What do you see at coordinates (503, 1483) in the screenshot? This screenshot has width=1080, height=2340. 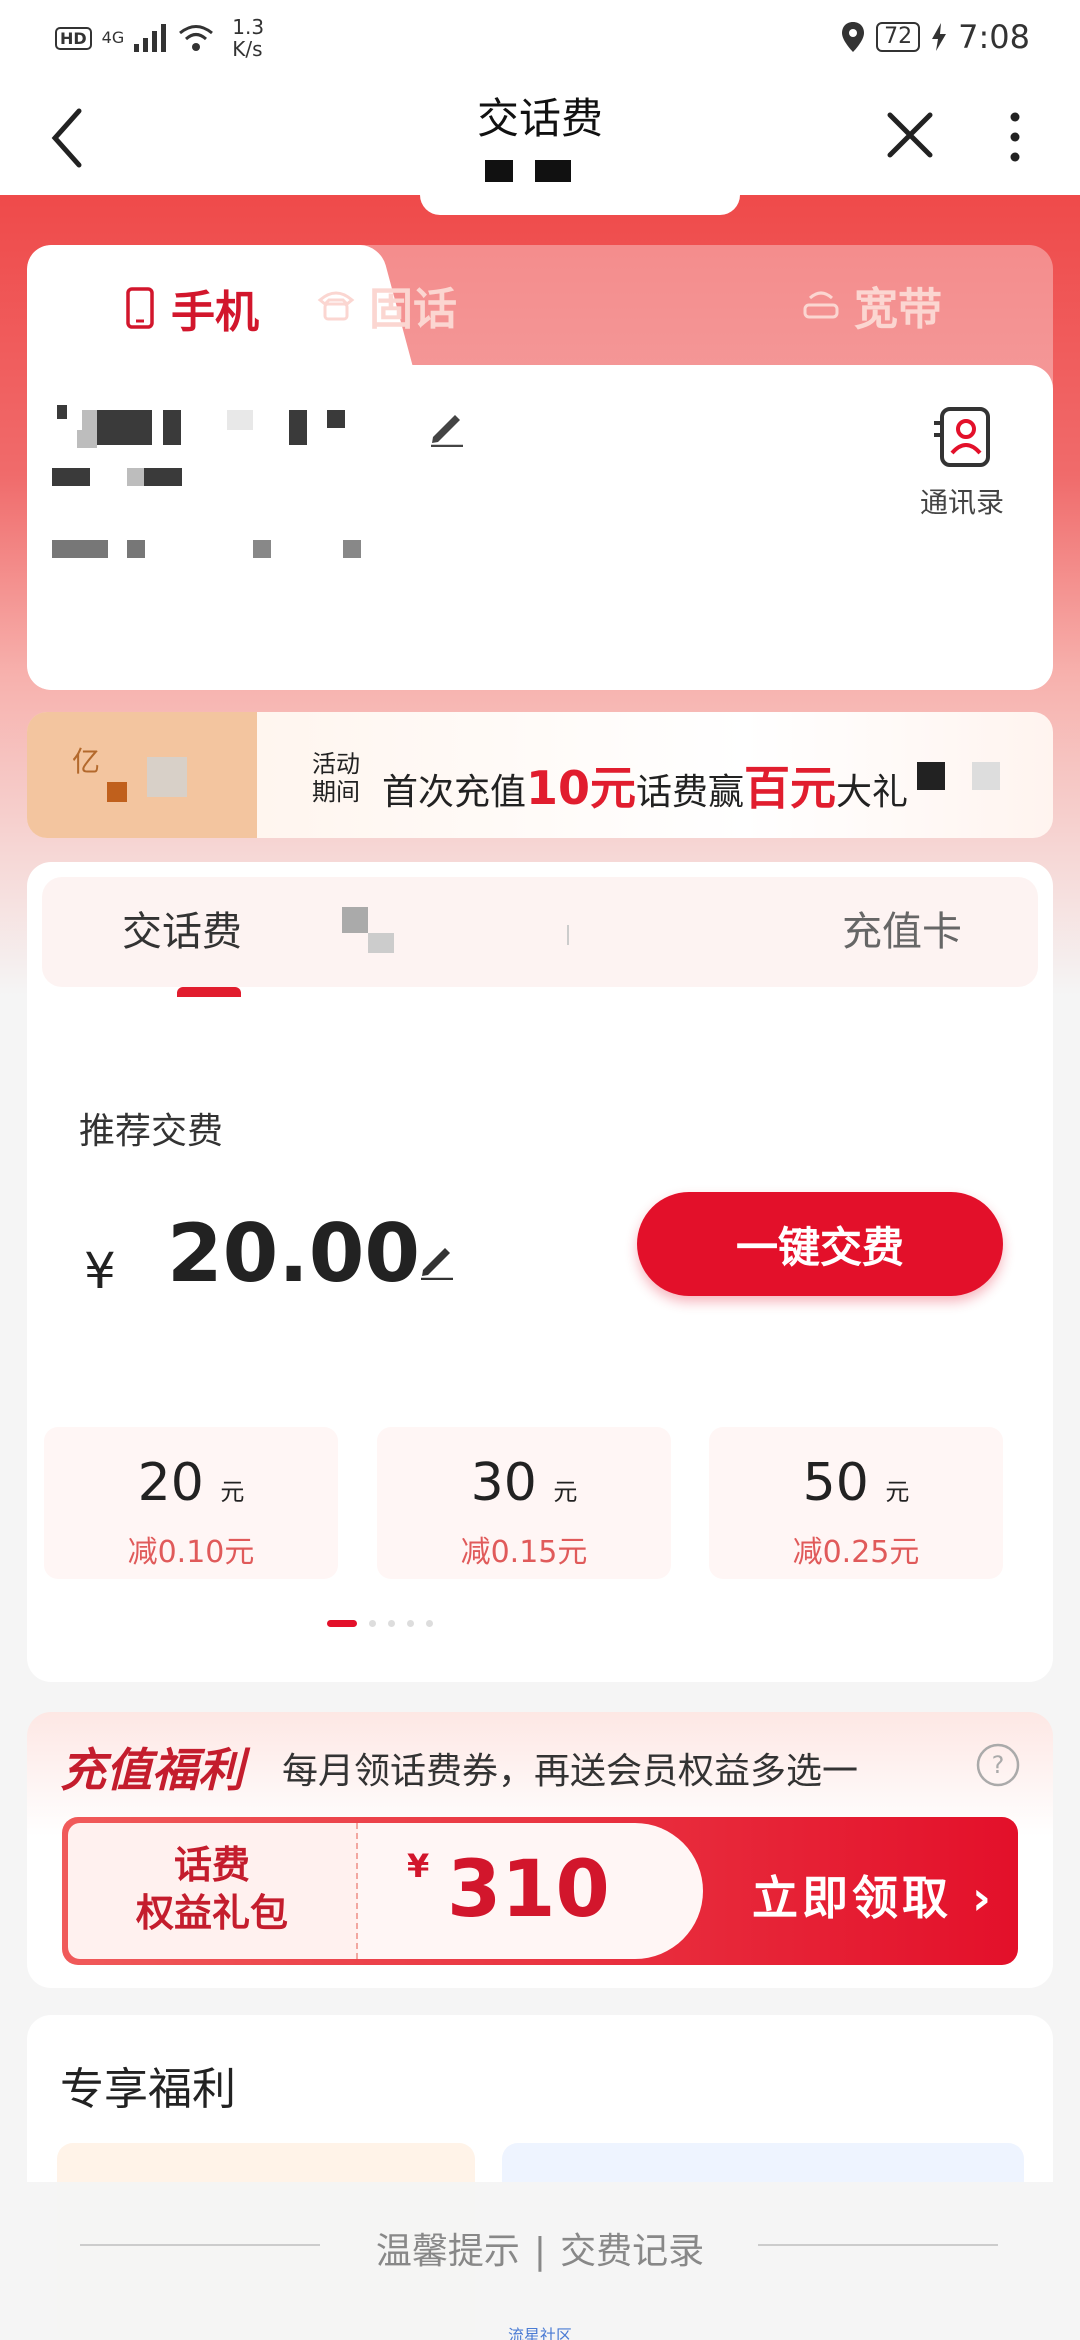 I see `option-value: 30` at bounding box center [503, 1483].